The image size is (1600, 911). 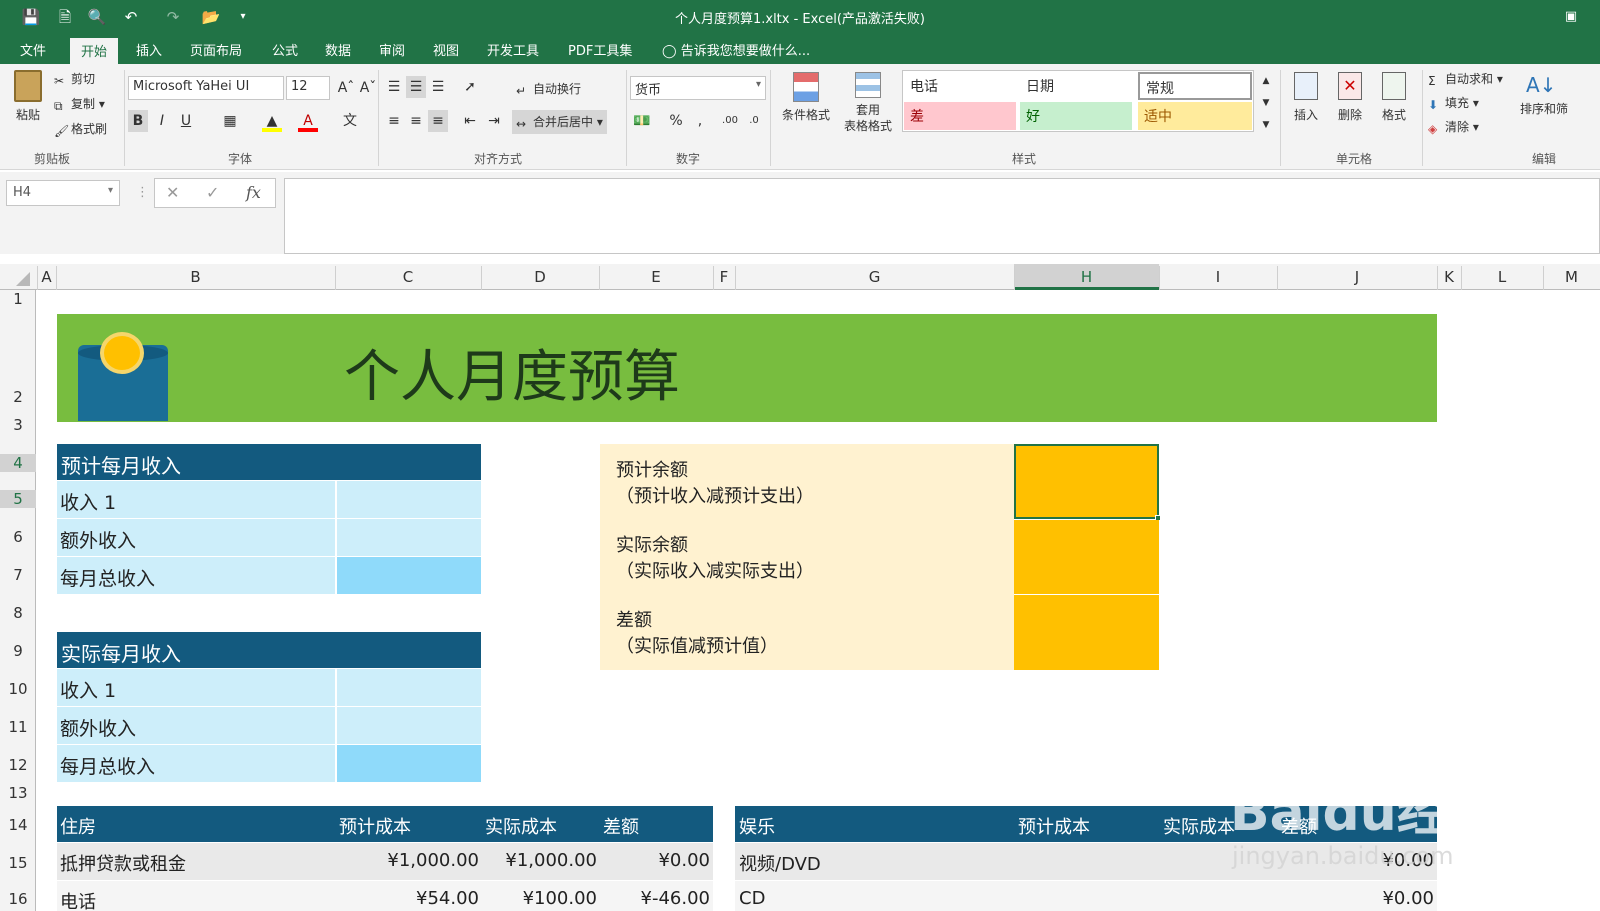 What do you see at coordinates (676, 121) in the screenshot?
I see `percent-icon: %` at bounding box center [676, 121].